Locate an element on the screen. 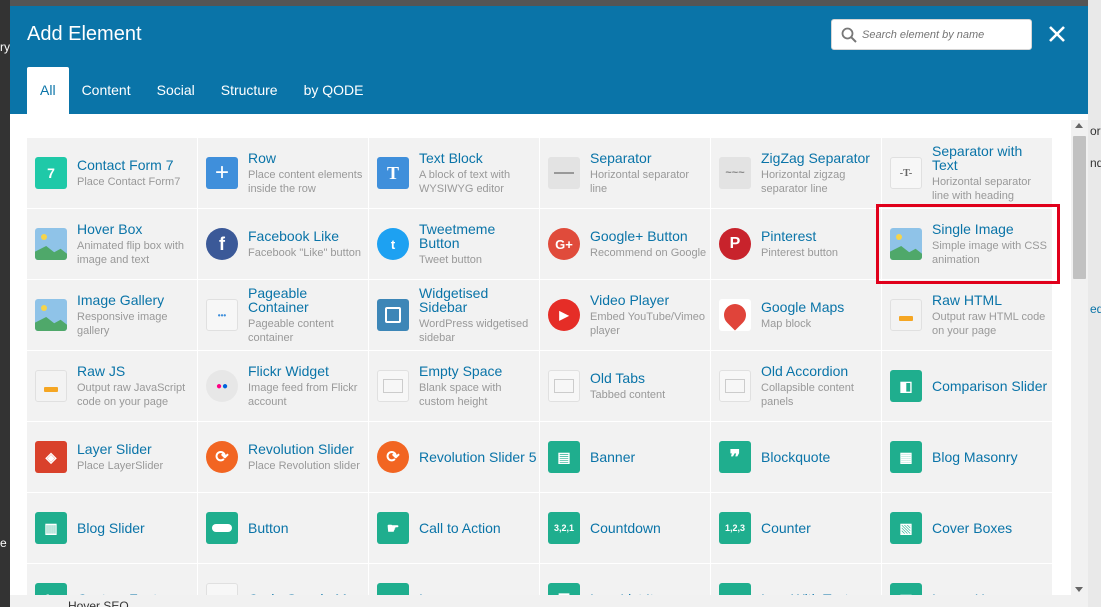  element-item-icon-list-item: ☰ Icon List Item is located at coordinates (625, 579).